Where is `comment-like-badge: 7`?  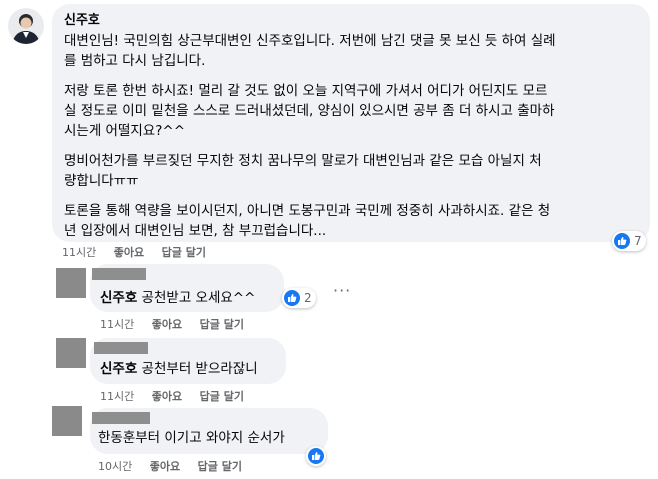
comment-like-badge: 7 is located at coordinates (629, 241).